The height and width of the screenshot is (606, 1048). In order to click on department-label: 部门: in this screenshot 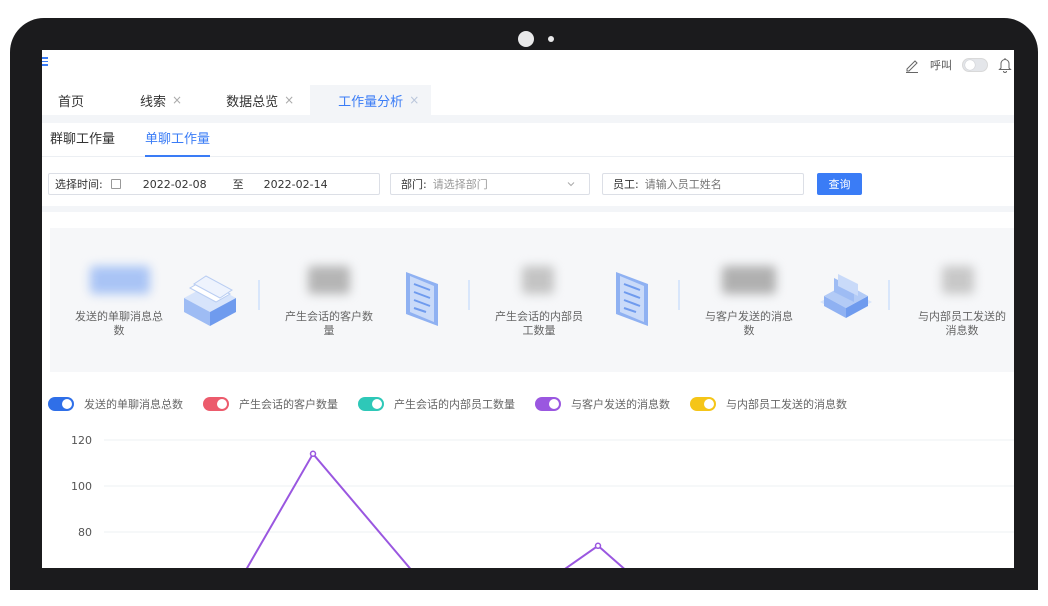, I will do `click(414, 184)`.